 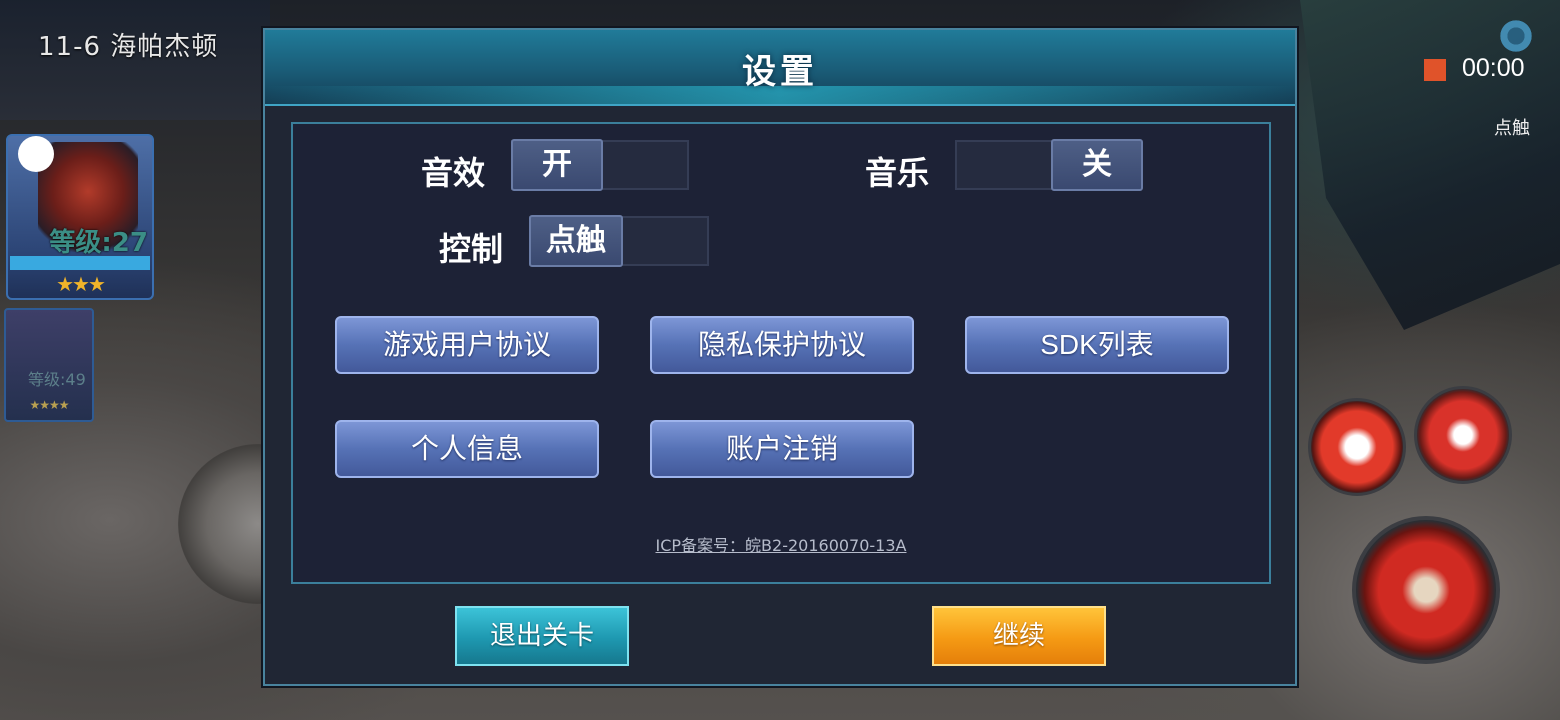 What do you see at coordinates (782, 449) in the screenshot?
I see `account-delete-button: 账户注销` at bounding box center [782, 449].